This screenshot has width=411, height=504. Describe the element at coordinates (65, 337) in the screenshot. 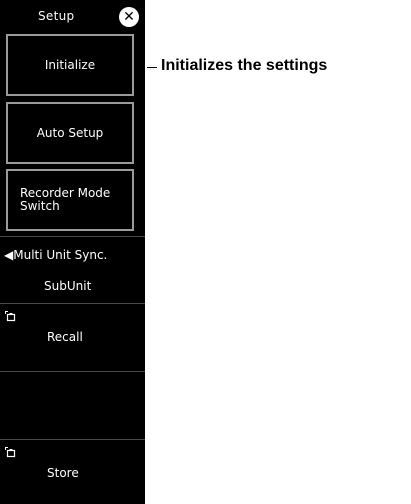

I see `recall-label: Recall` at that location.